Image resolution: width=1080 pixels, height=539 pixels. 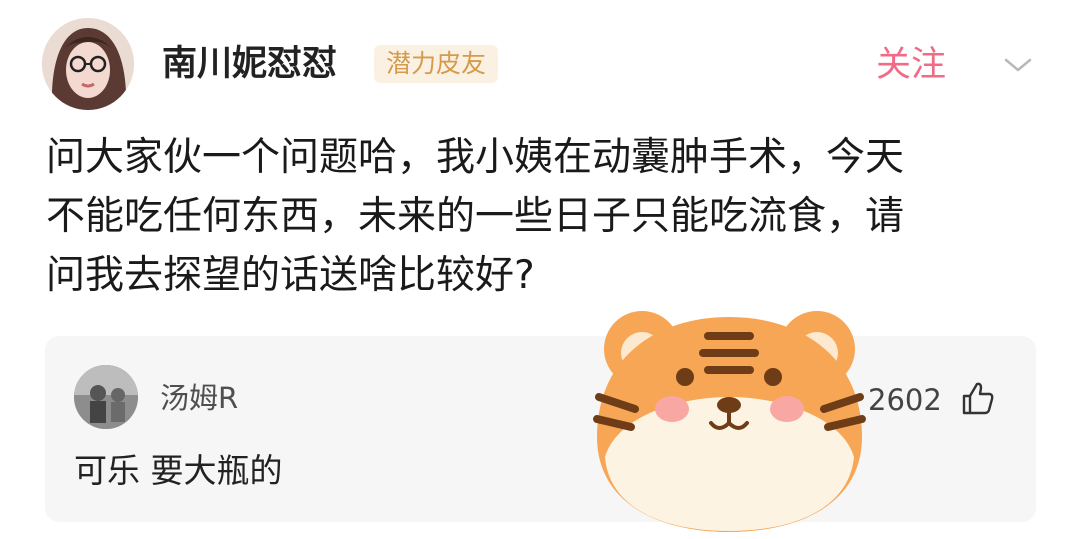 What do you see at coordinates (475, 216) in the screenshot?
I see `post-line: 不能吃任何东西，未来的一些日子只能吃流食，请` at bounding box center [475, 216].